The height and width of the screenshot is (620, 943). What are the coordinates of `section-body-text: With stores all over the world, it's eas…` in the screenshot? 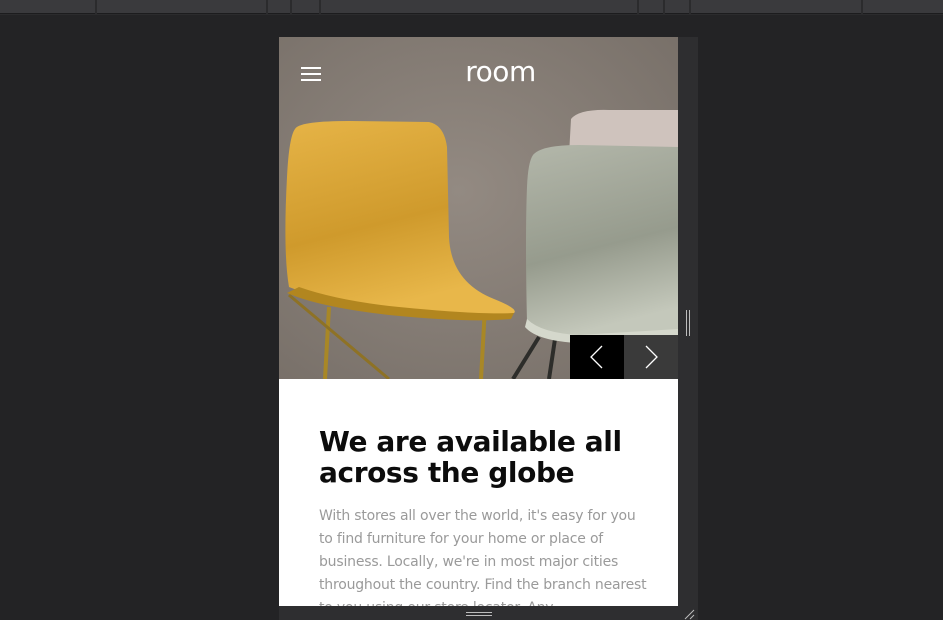 It's located at (483, 557).